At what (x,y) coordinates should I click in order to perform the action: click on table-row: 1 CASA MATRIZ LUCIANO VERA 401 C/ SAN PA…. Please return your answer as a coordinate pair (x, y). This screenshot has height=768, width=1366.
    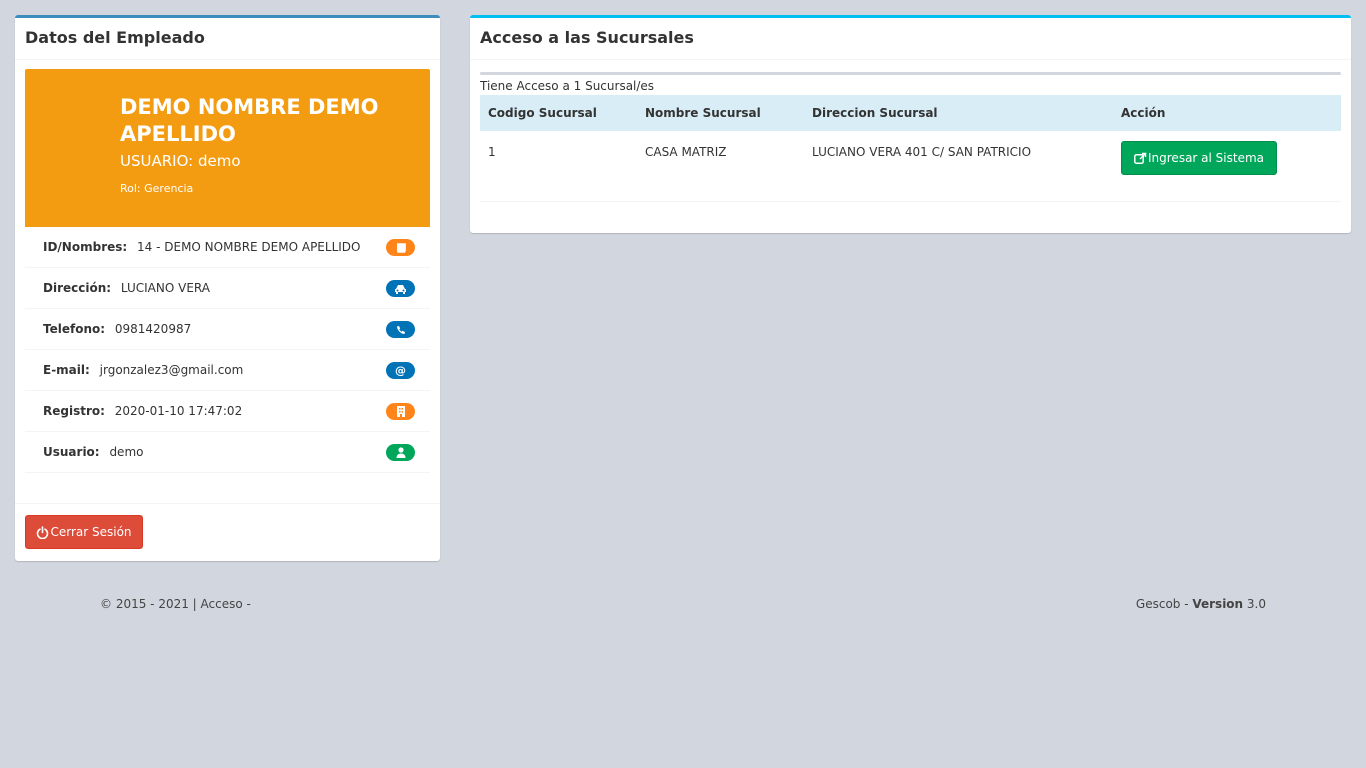
    Looking at the image, I should click on (910, 166).